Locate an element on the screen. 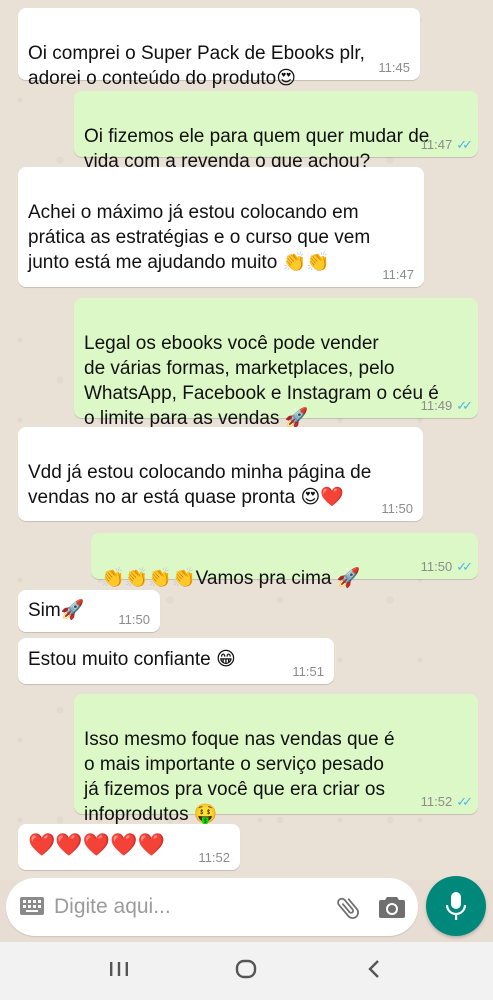 The height and width of the screenshot is (1000, 493). message-time: 11:49 ✓✓ is located at coordinates (446, 405).